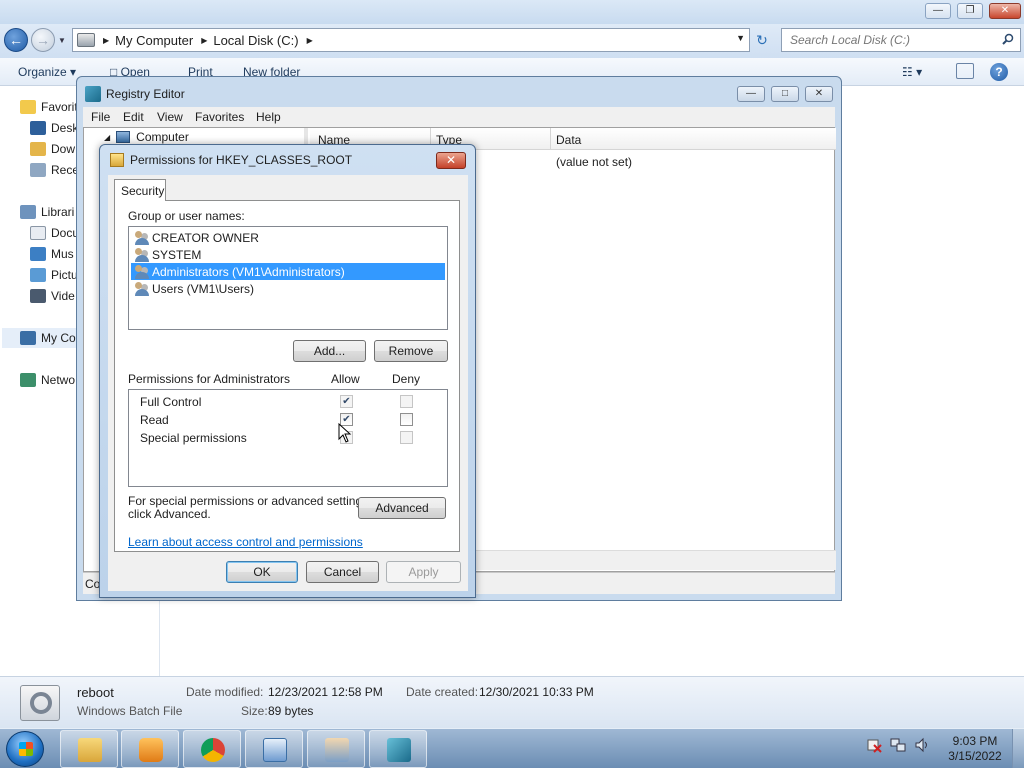 The width and height of the screenshot is (1024, 768). What do you see at coordinates (912, 72) in the screenshot?
I see `view-options-icon: ☷ ▾` at bounding box center [912, 72].